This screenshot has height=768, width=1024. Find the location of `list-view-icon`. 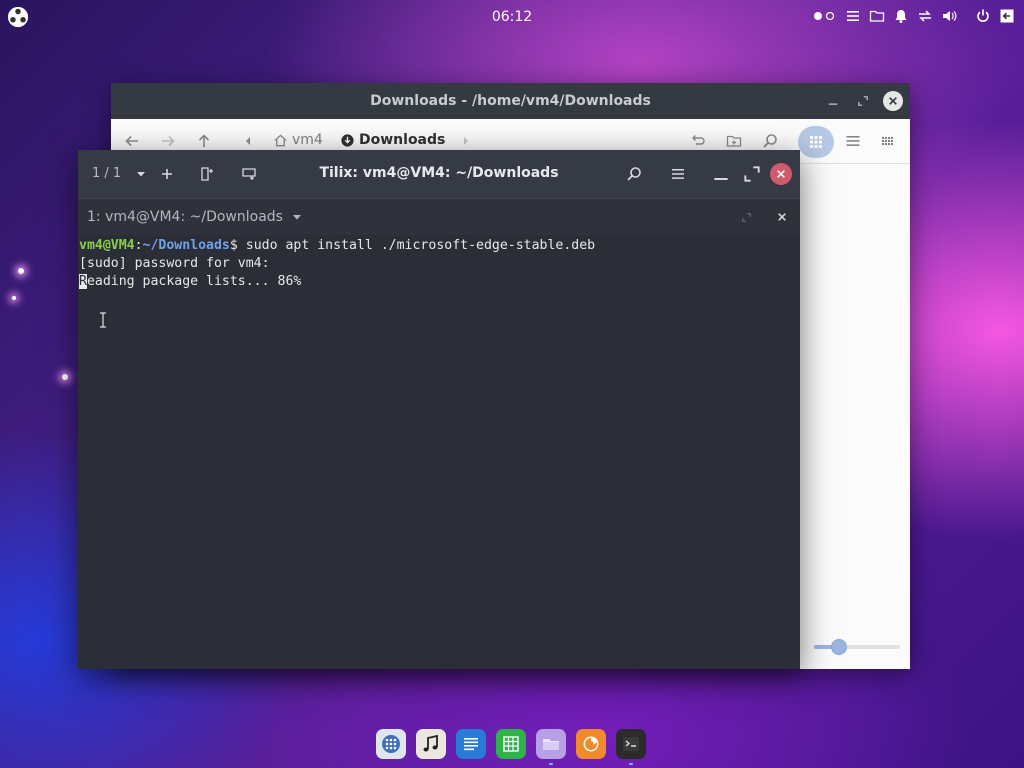

list-view-icon is located at coordinates (853, 141).